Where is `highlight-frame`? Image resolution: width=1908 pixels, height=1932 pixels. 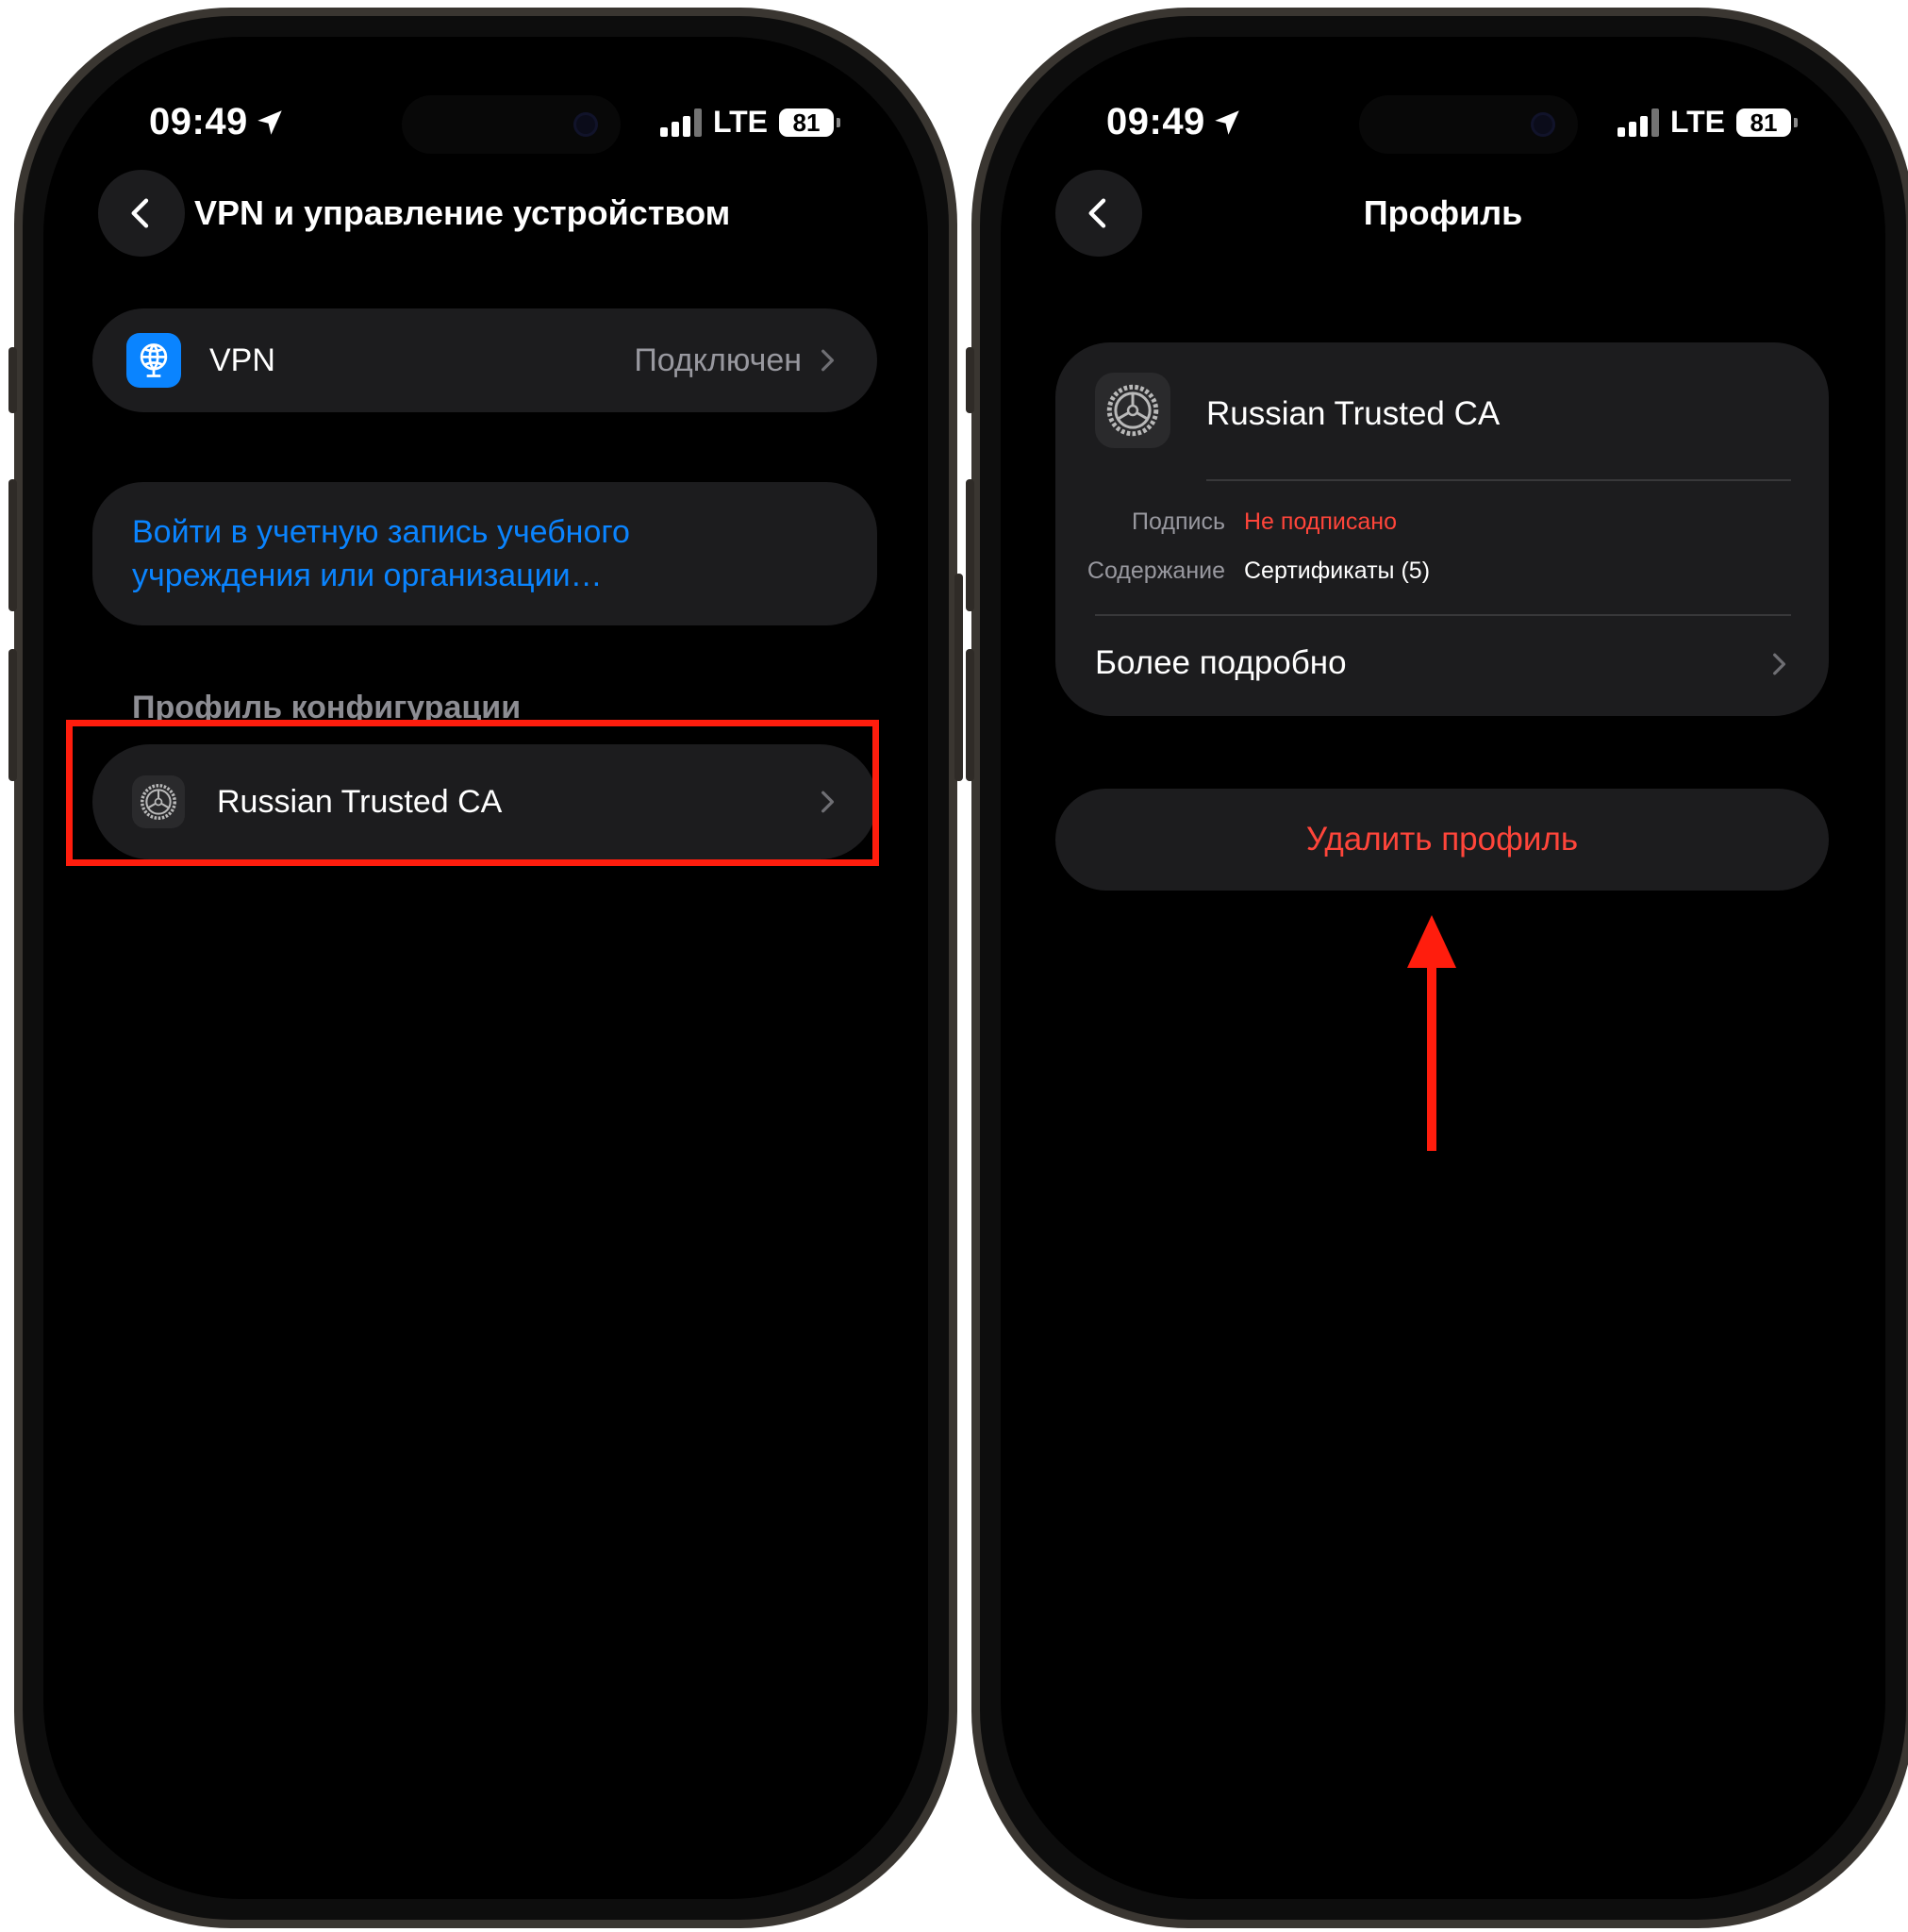 highlight-frame is located at coordinates (472, 793).